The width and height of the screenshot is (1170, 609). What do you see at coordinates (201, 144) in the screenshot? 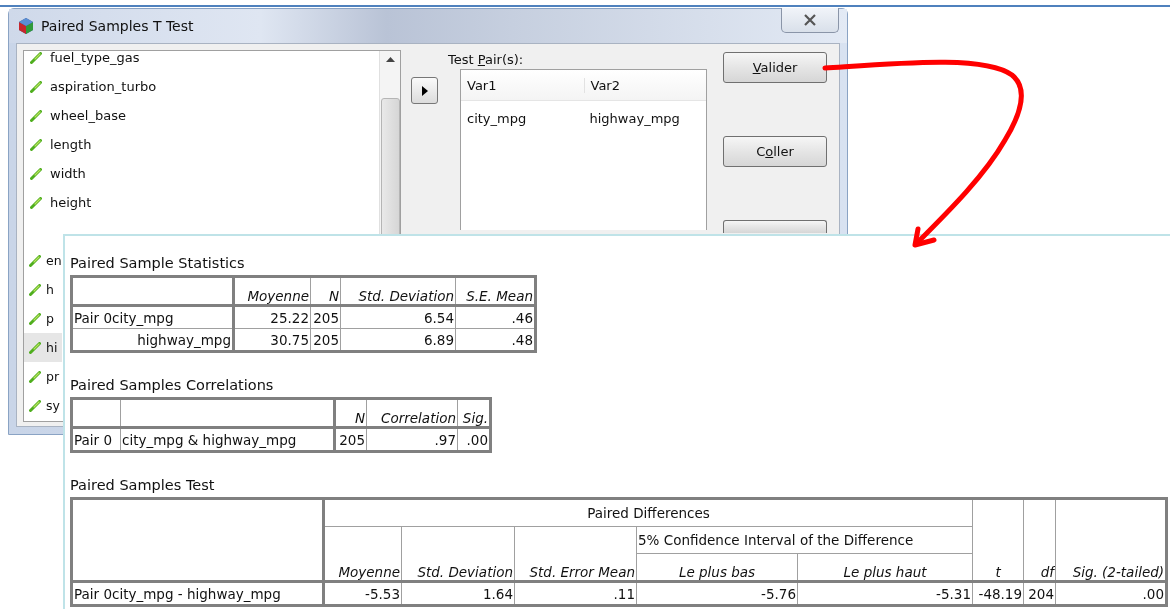
I see `variable-item: length` at bounding box center [201, 144].